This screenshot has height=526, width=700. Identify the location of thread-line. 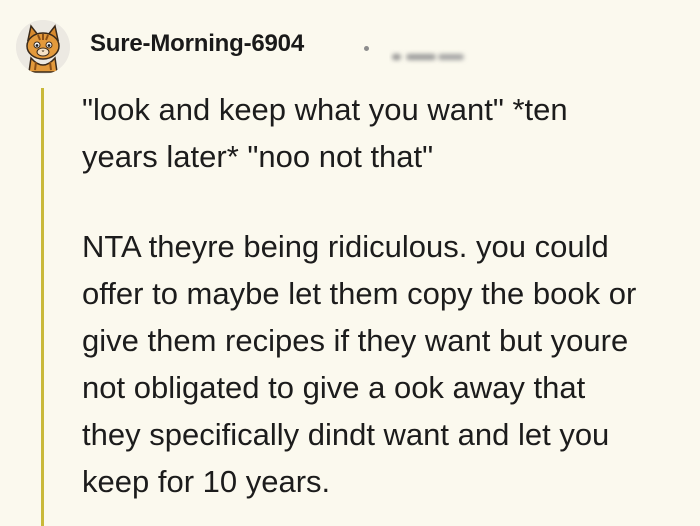
(42, 307).